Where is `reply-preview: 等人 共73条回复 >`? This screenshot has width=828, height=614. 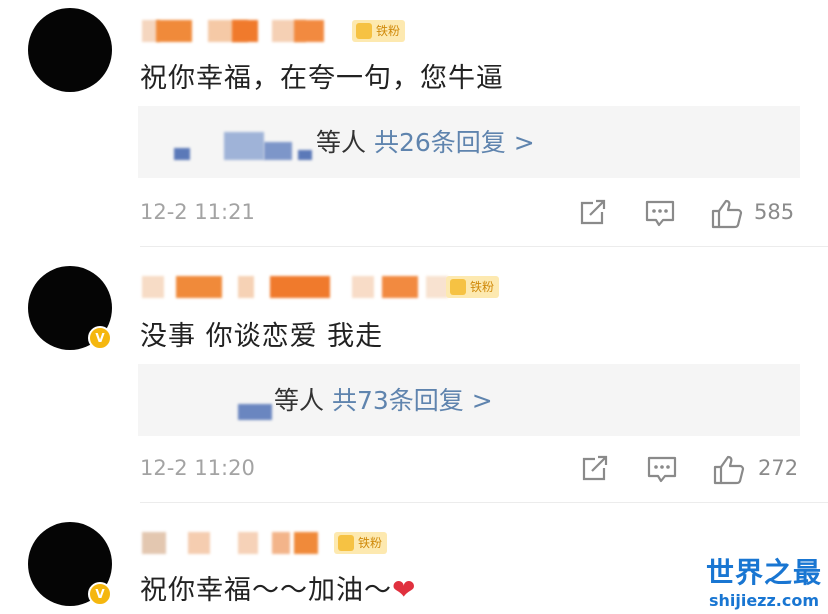 reply-preview: 等人 共73条回复 > is located at coordinates (469, 400).